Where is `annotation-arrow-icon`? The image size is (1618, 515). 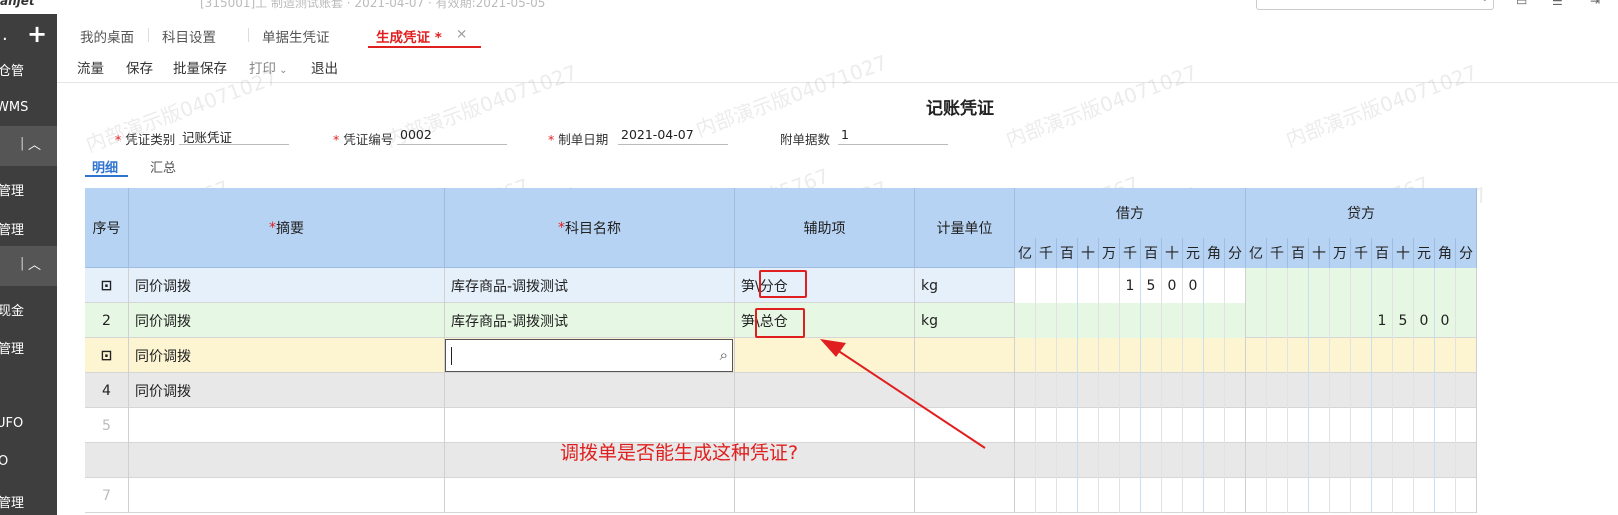
annotation-arrow-icon is located at coordinates (903, 394).